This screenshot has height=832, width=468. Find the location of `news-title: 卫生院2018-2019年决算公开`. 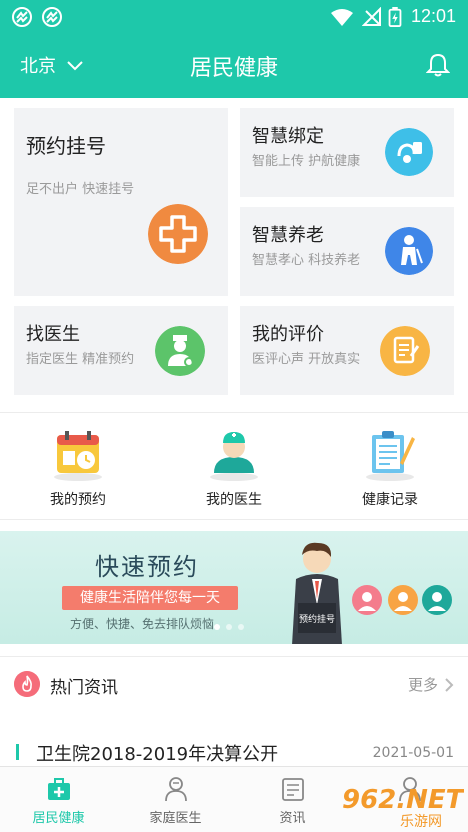

news-title: 卫生院2018-2019年决算公开 is located at coordinates (157, 754).